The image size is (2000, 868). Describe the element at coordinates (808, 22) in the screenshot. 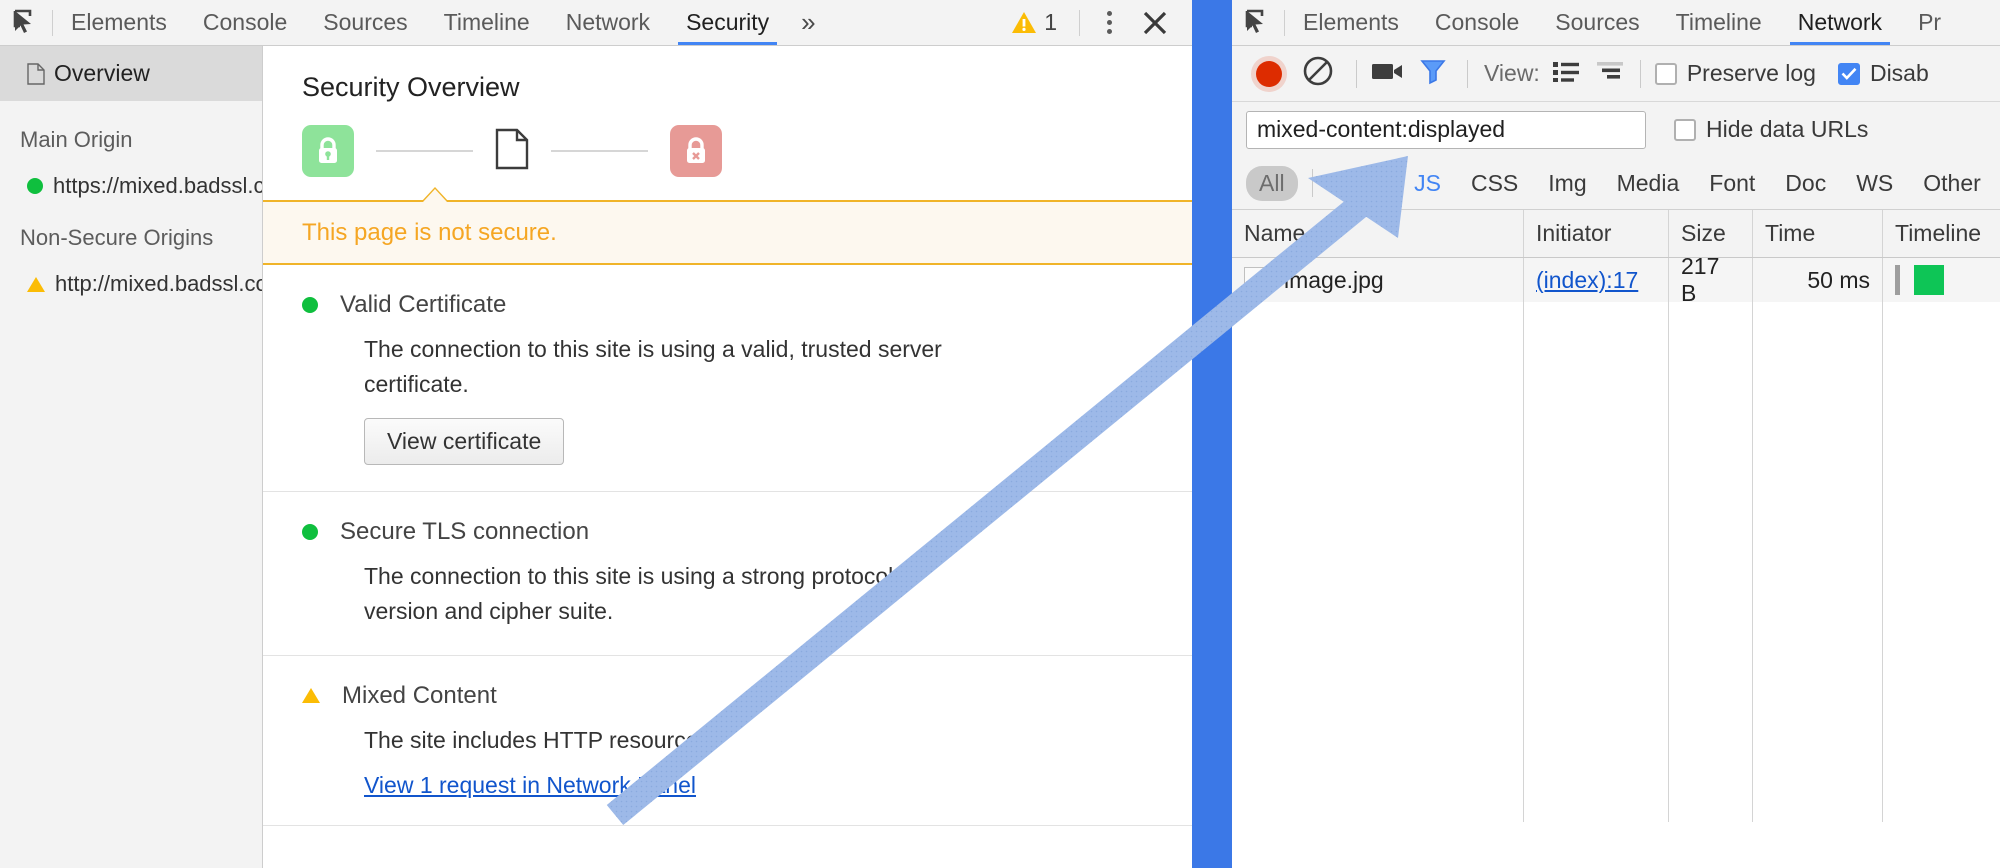

I see `more-tabs-button: »` at that location.